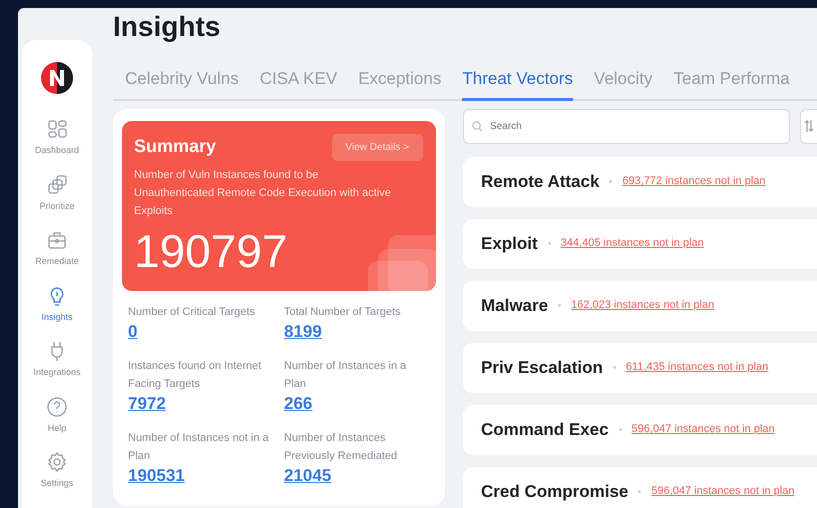  Describe the element at coordinates (732, 83) in the screenshot. I see `tab: Team Performa` at that location.